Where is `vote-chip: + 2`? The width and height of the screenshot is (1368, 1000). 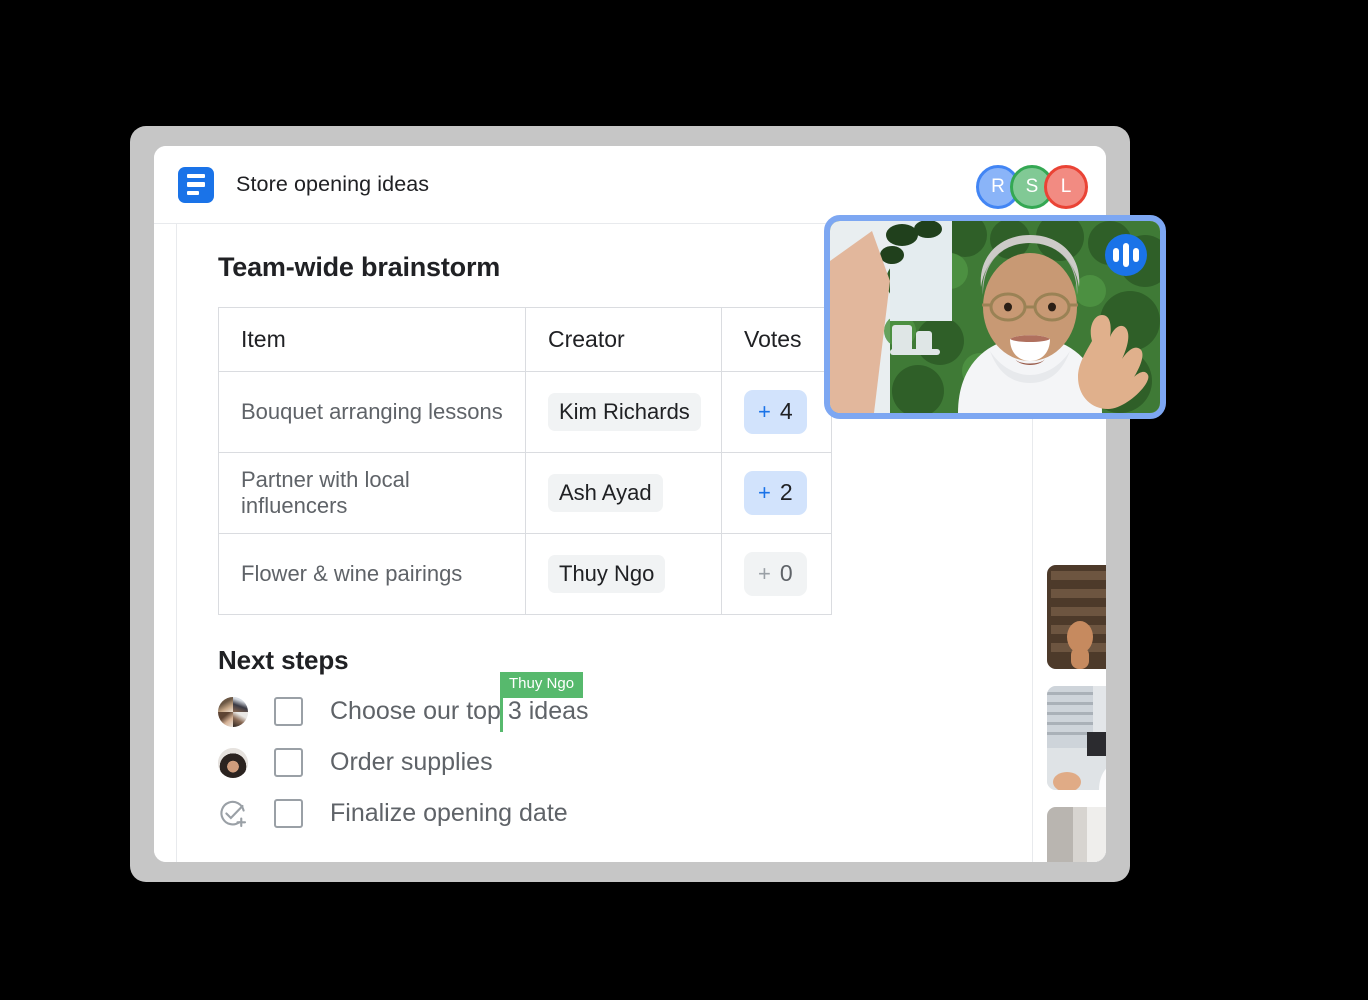
vote-chip: + 2 is located at coordinates (775, 493).